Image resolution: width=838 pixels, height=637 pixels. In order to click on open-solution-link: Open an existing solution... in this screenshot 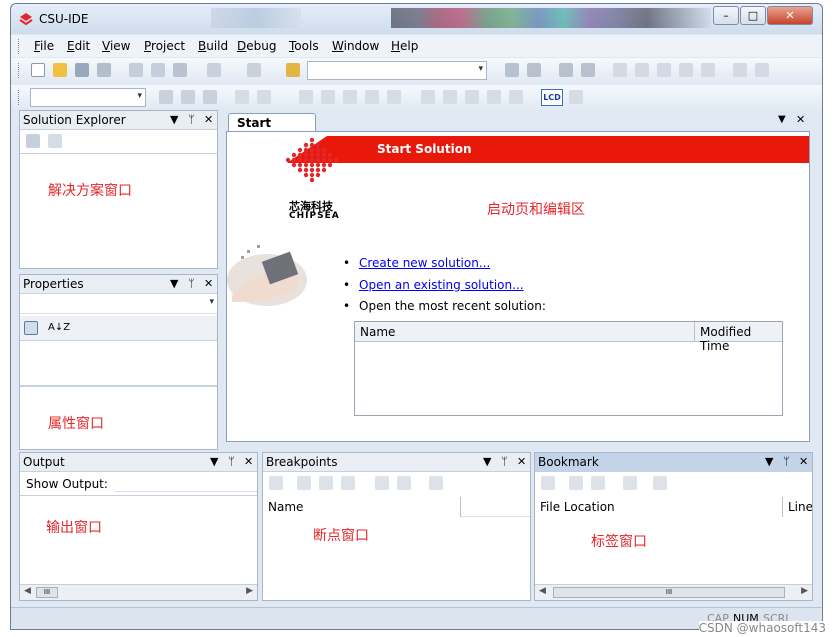, I will do `click(441, 285)`.